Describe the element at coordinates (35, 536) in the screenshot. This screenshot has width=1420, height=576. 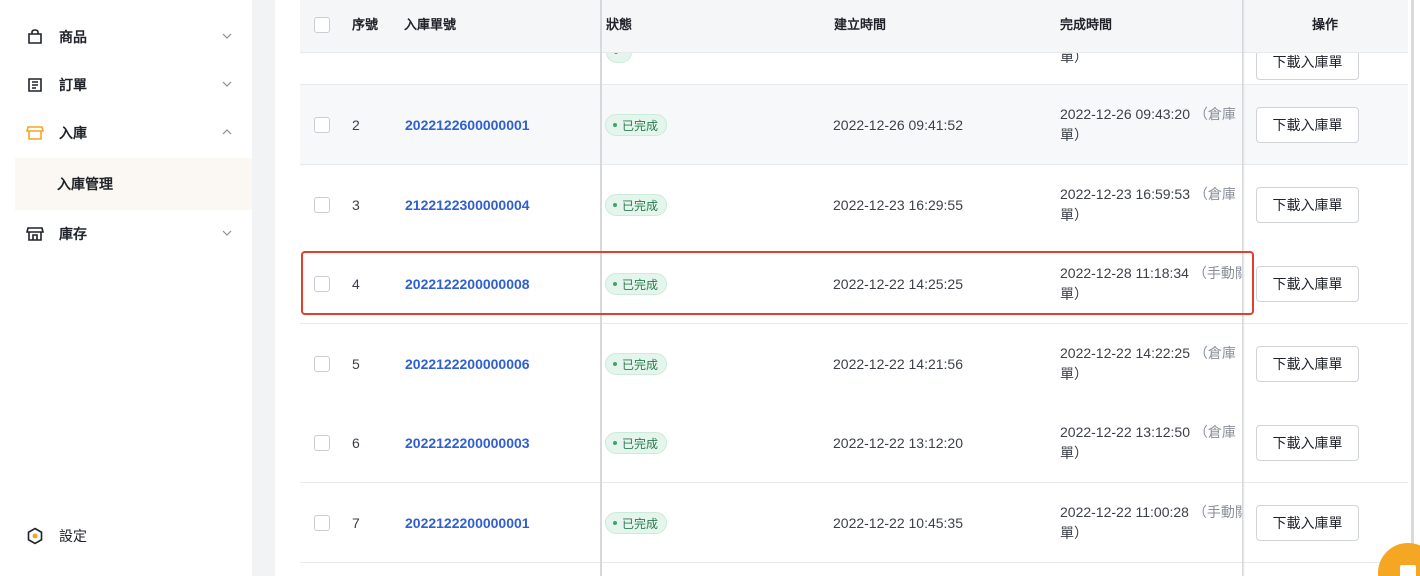
I see `settings-hexagon-icon` at that location.